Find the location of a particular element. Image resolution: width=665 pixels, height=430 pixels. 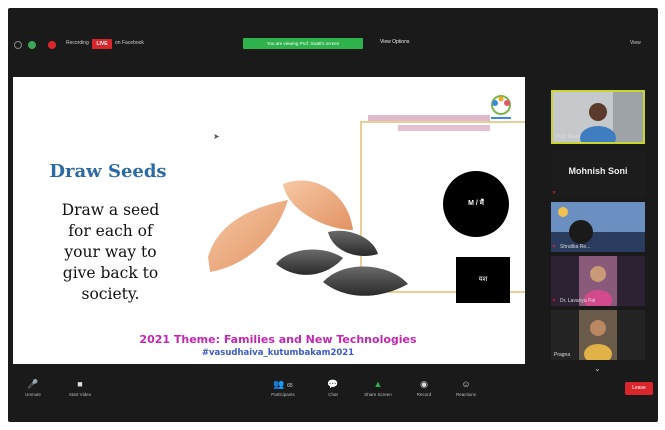

participant-name: Prof. Swati is located at coordinates (568, 137).